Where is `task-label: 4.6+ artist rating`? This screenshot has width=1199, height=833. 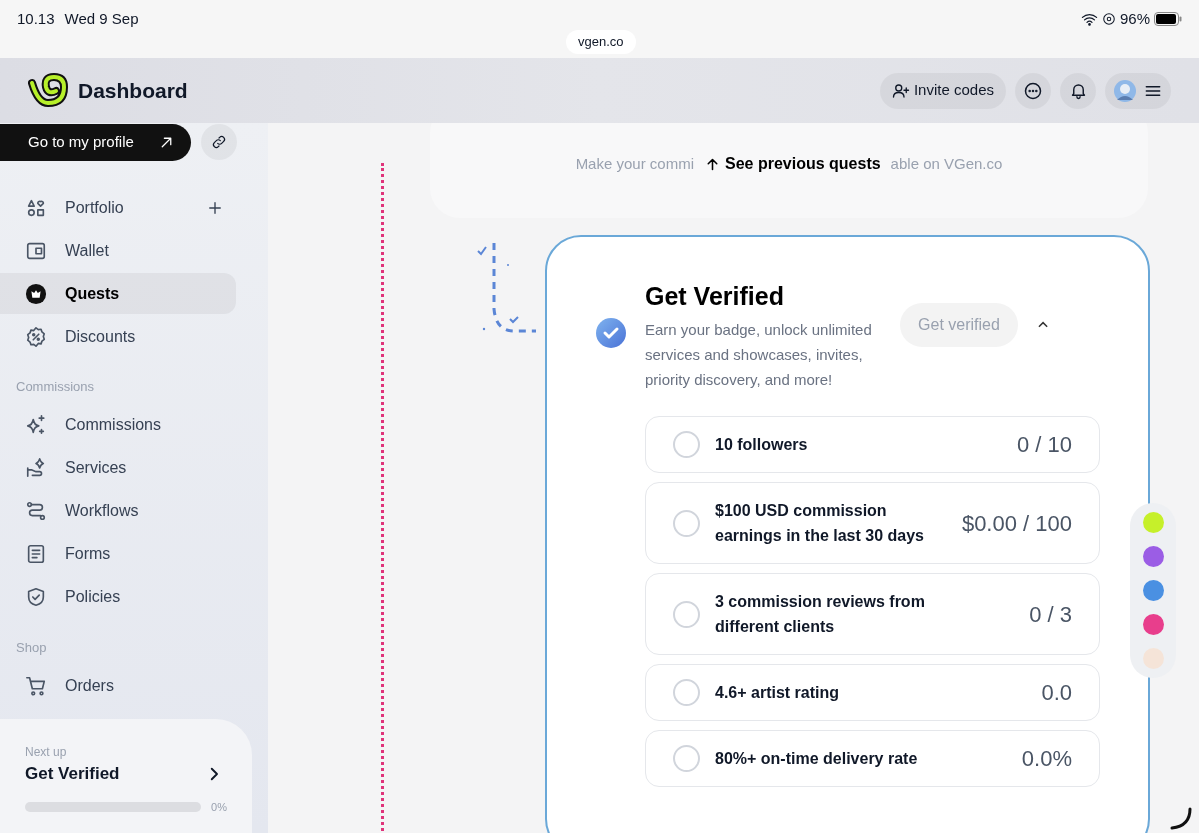 task-label: 4.6+ artist rating is located at coordinates (778, 693).